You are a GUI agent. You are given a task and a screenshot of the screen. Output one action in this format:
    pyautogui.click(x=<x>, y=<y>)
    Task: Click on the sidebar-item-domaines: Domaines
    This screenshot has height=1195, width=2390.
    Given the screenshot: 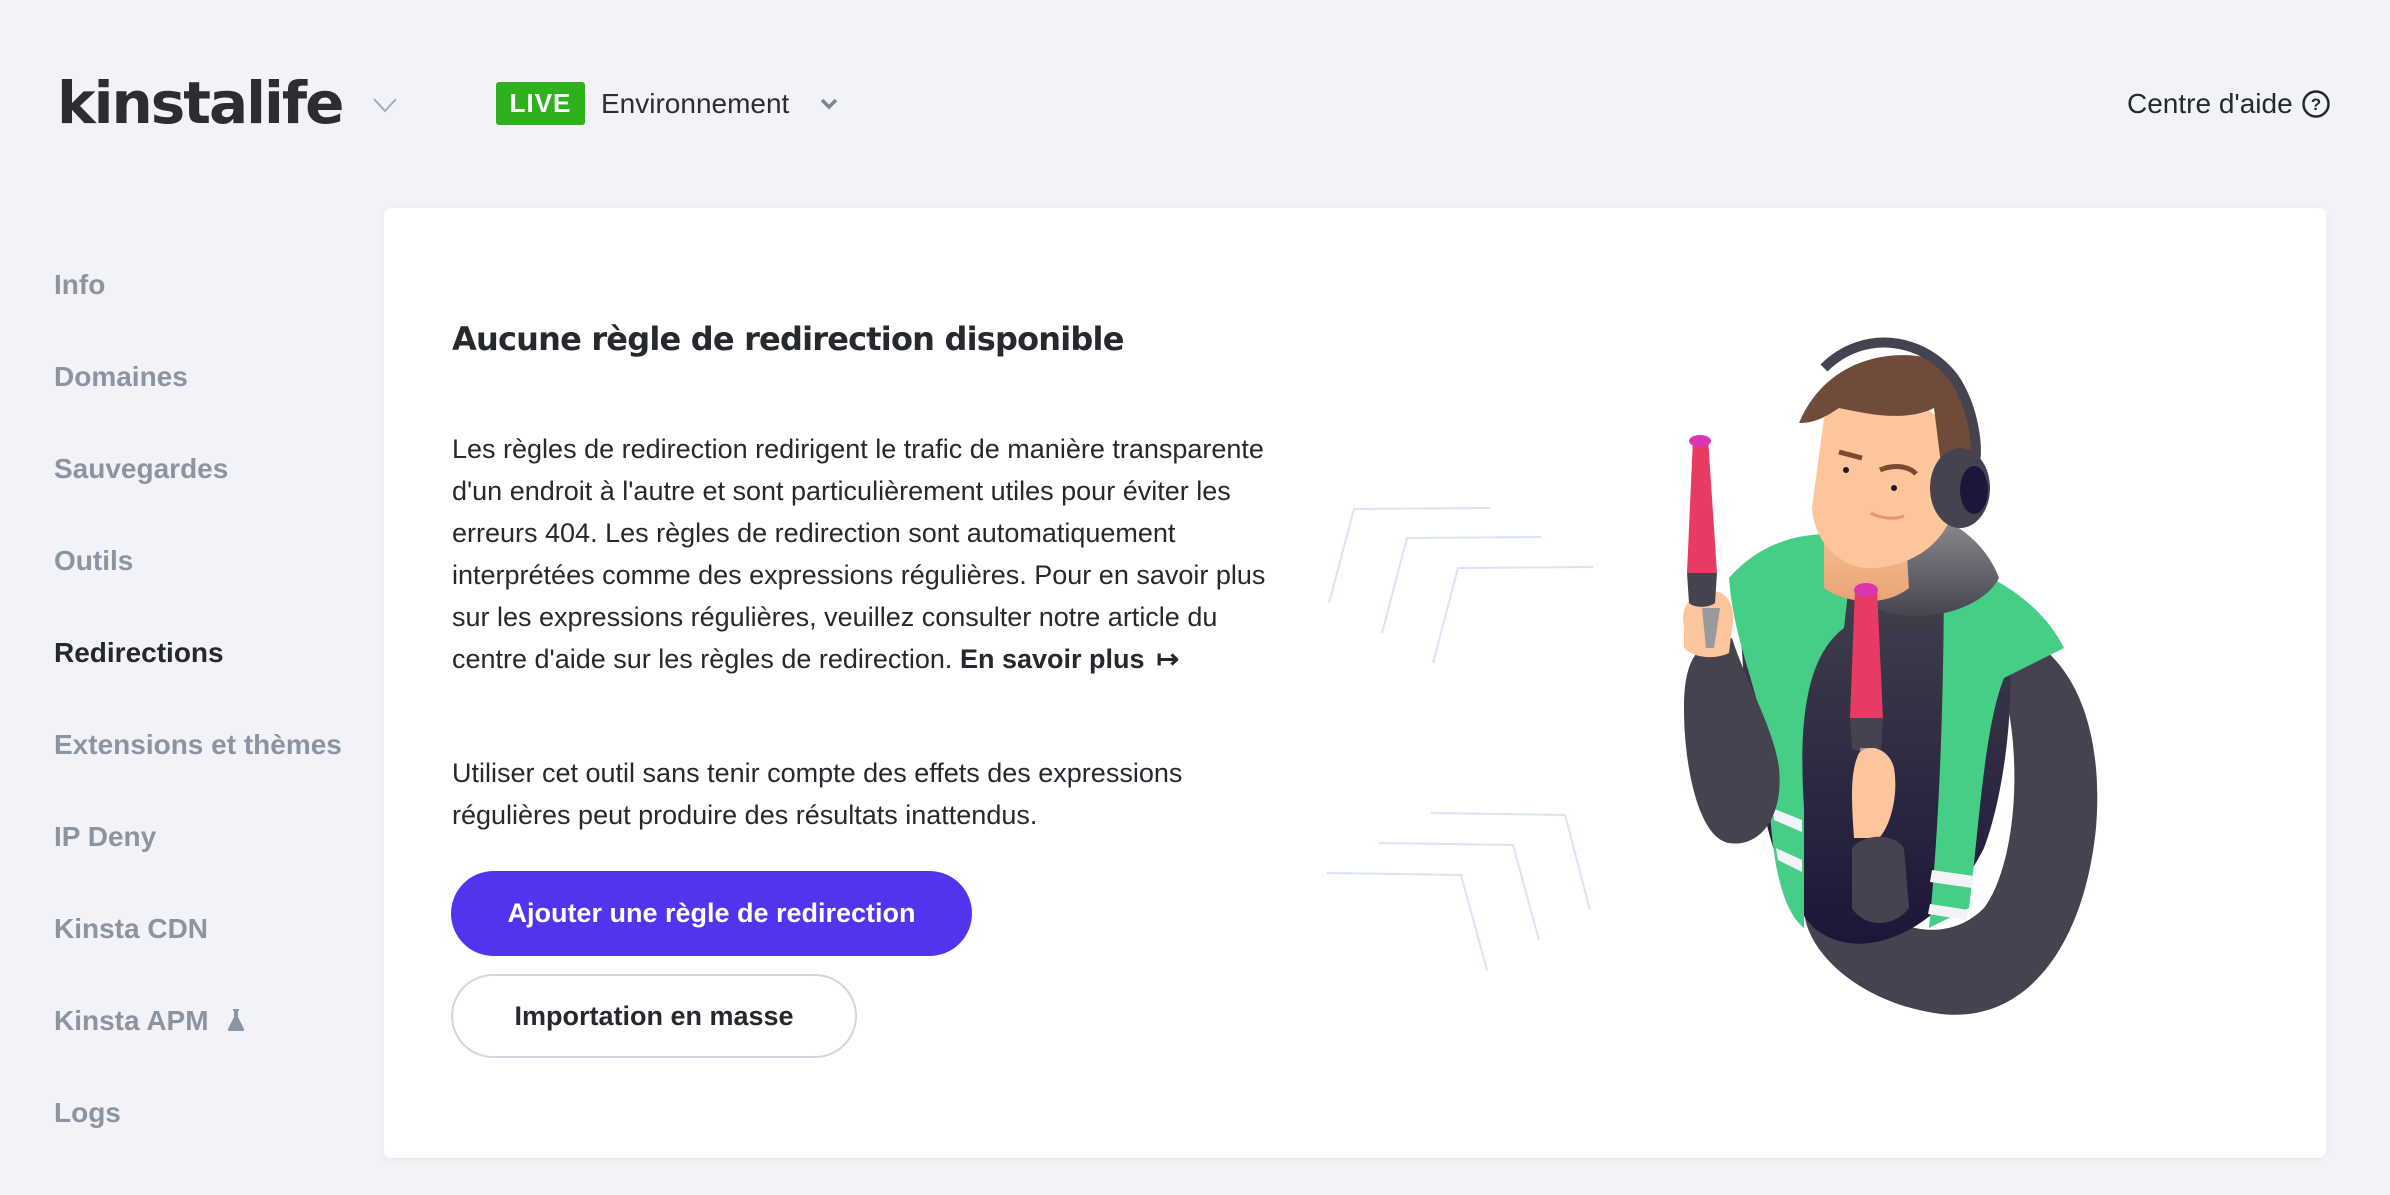 What is the action you would take?
    pyautogui.click(x=121, y=377)
    